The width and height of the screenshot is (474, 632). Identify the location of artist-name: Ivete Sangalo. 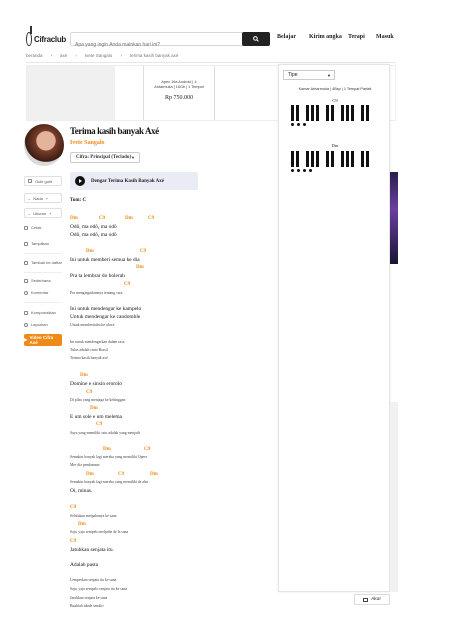
(87, 143).